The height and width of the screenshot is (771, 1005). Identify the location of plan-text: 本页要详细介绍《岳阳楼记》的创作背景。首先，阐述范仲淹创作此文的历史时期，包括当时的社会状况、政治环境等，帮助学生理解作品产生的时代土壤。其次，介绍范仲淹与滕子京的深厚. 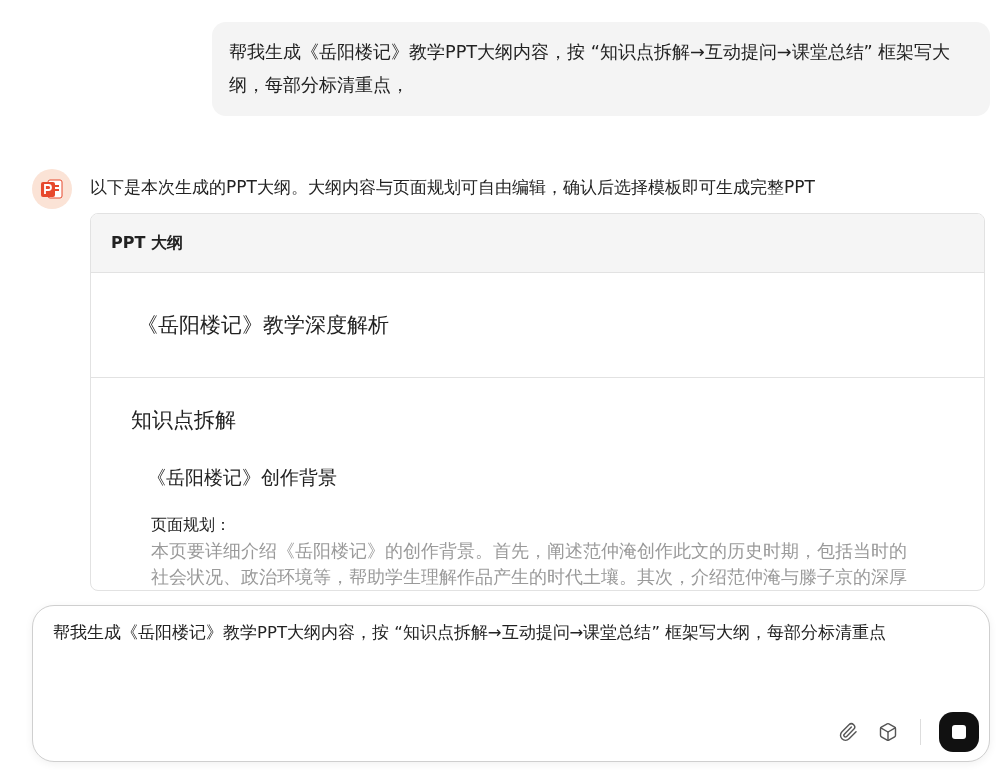
(529, 564).